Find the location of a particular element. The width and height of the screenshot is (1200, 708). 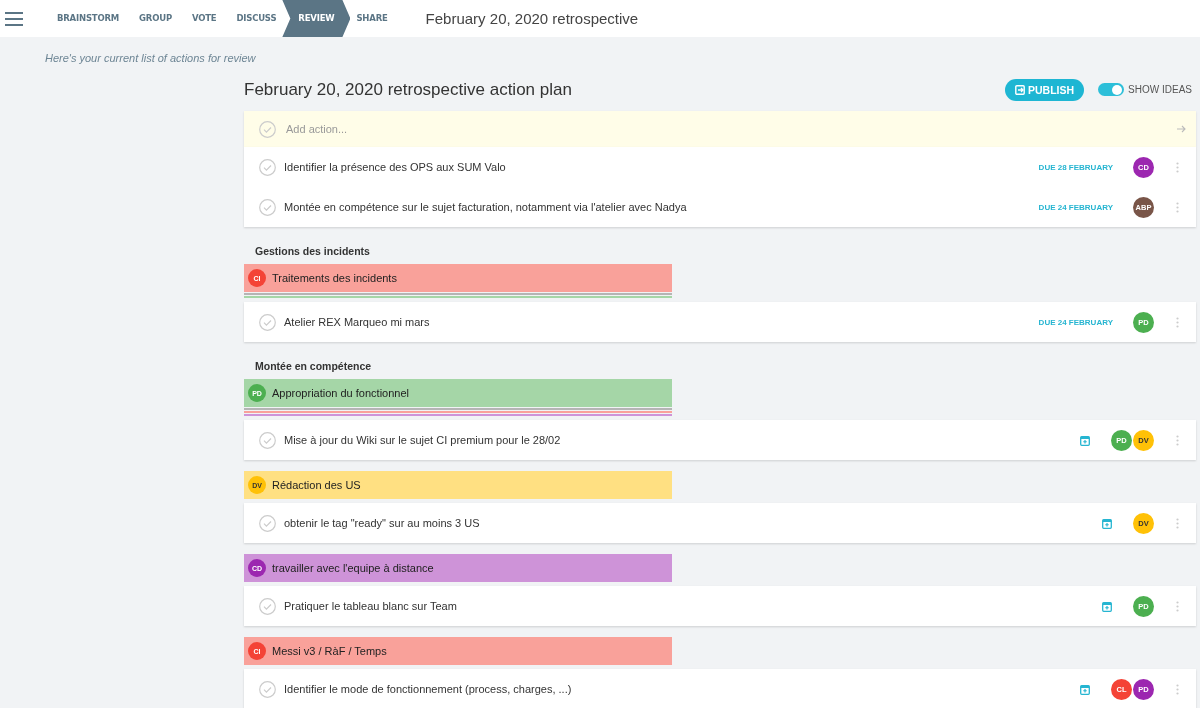

idea-text: travailler avec l'equipe à distance is located at coordinates (353, 568).